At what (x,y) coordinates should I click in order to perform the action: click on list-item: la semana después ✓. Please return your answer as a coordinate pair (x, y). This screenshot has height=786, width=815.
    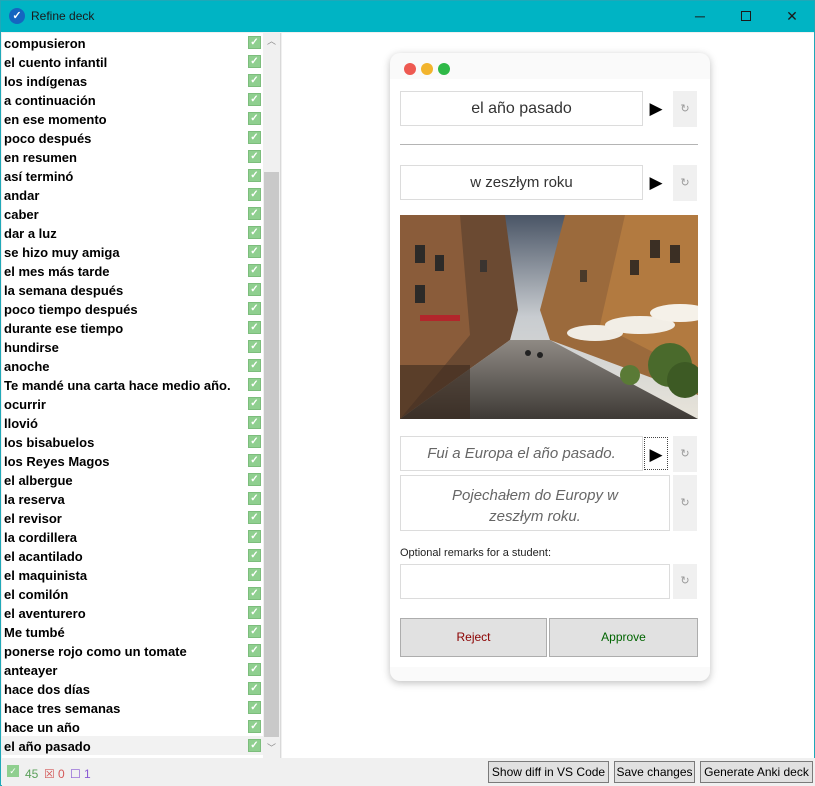
    Looking at the image, I should click on (132, 289).